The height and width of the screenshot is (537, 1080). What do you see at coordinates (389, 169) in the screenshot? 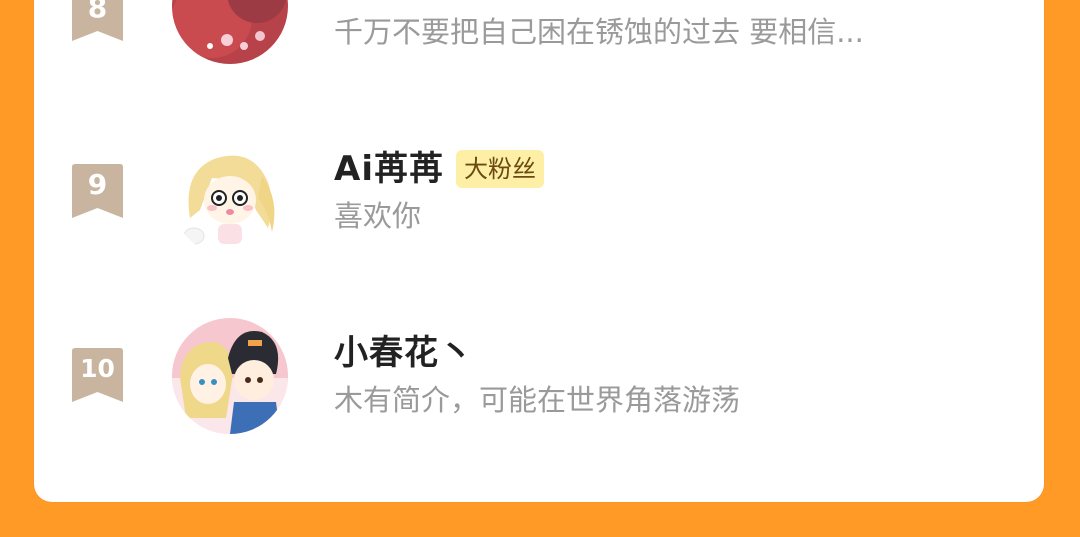
I see `user-name: Ai苒苒` at bounding box center [389, 169].